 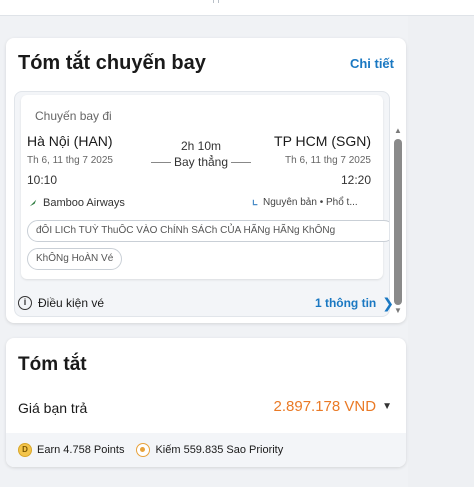 What do you see at coordinates (33, 203) in the screenshot?
I see `bamboo-airways-logo-icon` at bounding box center [33, 203].